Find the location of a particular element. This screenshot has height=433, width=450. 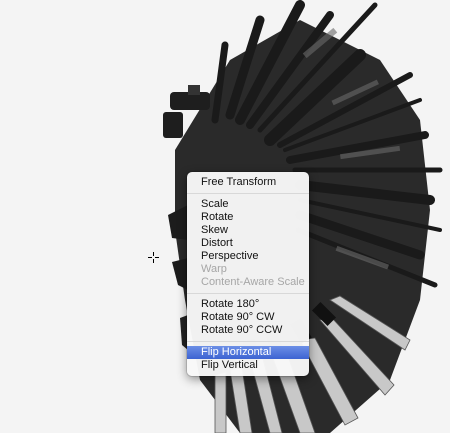

menu-item-content-aware-scale: Content-Aware Scale is located at coordinates (253, 282).